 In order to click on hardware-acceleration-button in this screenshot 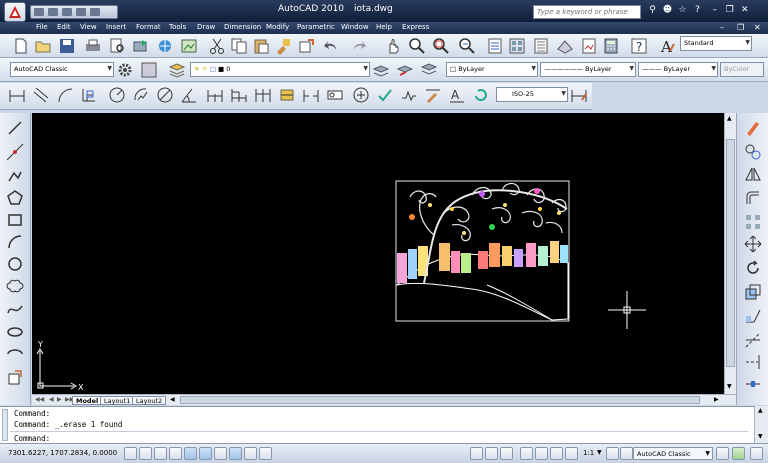, I will do `click(738, 453)`.